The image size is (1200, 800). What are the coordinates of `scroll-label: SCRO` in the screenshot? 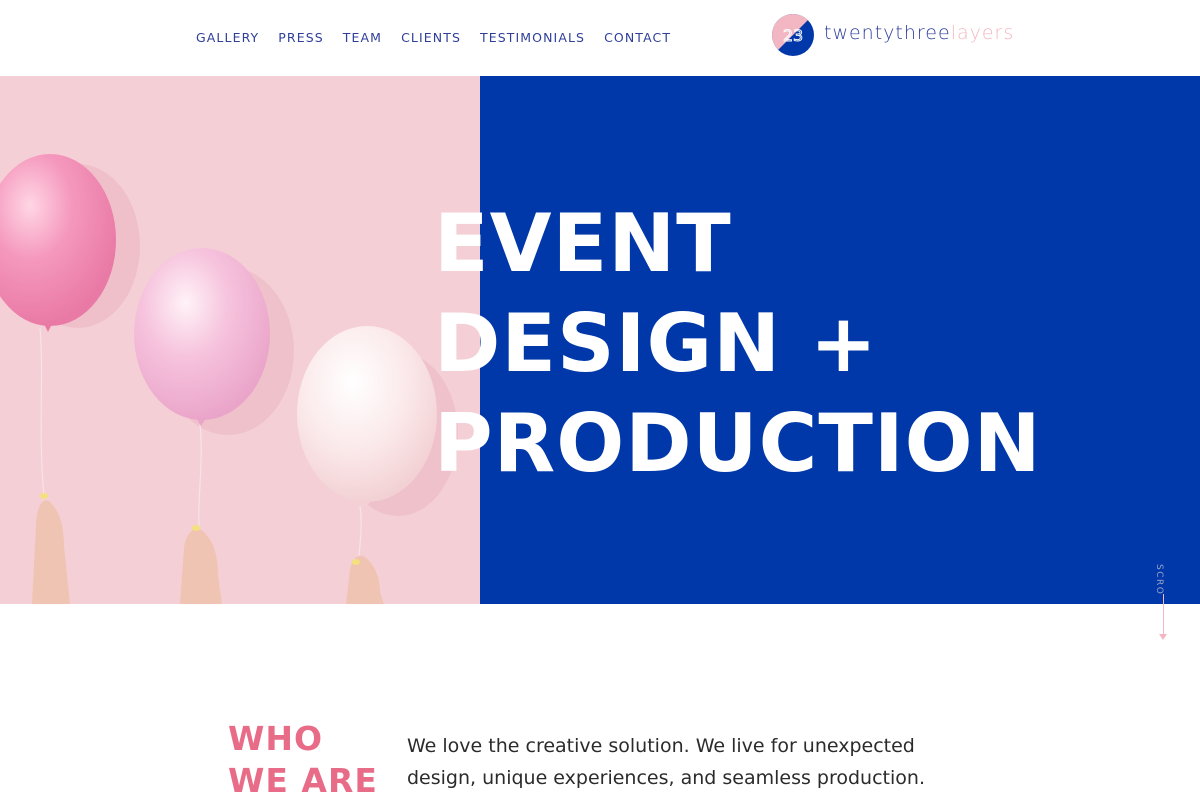 It's located at (1159, 579).